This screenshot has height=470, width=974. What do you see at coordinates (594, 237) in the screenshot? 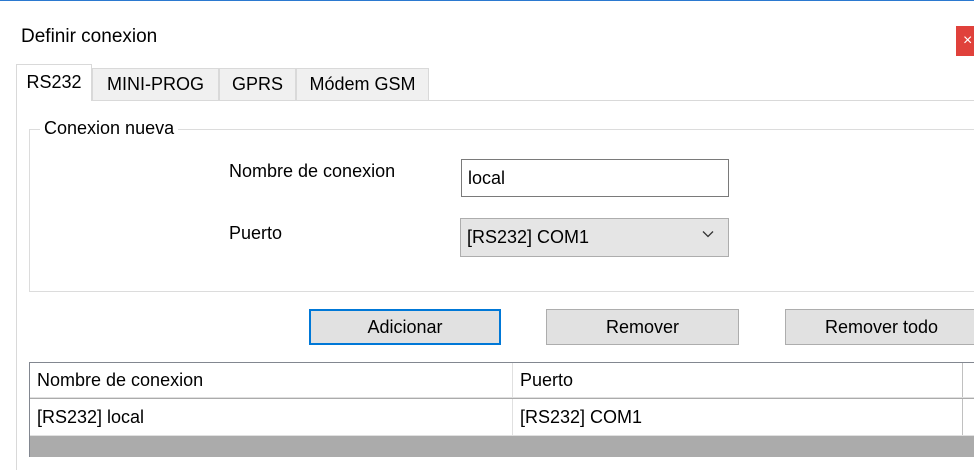
I see `port-select: [RS232] COM1` at bounding box center [594, 237].